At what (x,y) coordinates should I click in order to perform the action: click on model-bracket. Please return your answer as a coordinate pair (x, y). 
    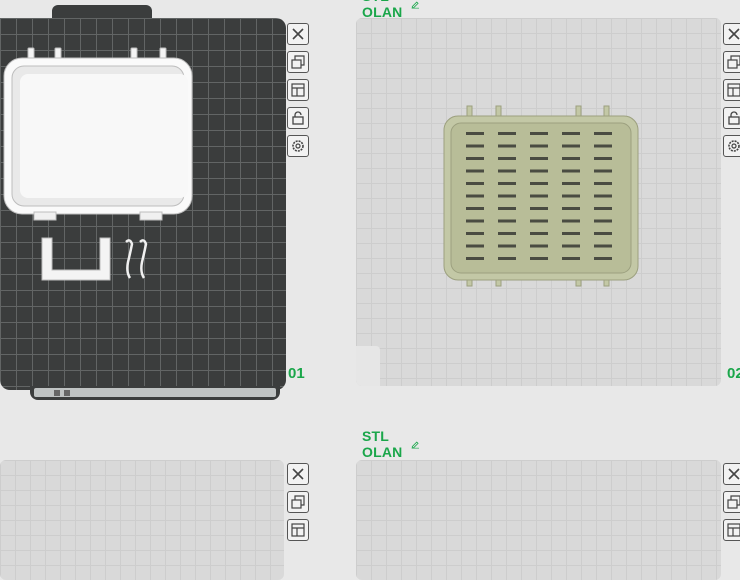
    Looking at the image, I should click on (76, 259).